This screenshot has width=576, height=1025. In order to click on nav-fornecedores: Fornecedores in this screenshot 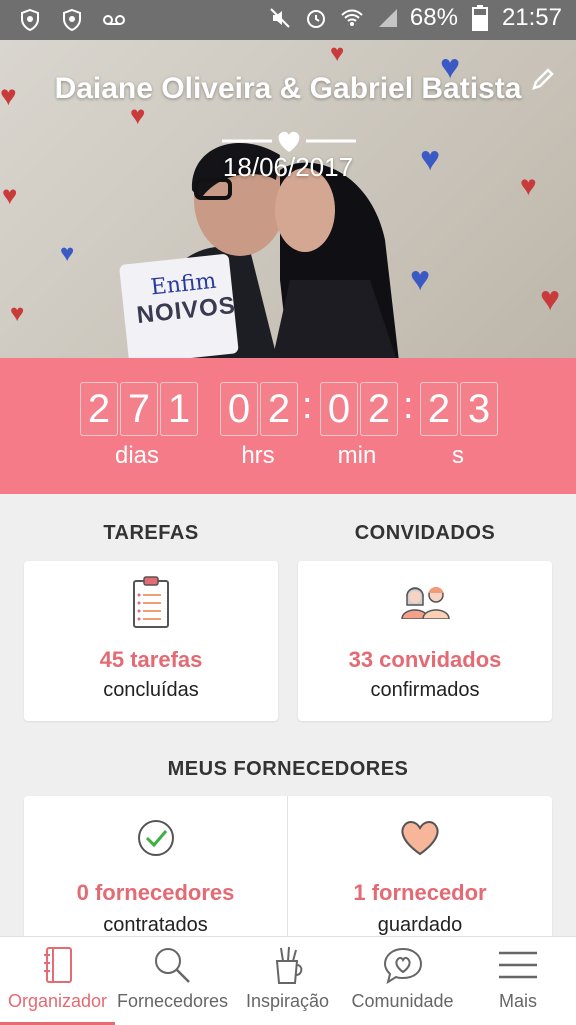, I will do `click(172, 981)`.